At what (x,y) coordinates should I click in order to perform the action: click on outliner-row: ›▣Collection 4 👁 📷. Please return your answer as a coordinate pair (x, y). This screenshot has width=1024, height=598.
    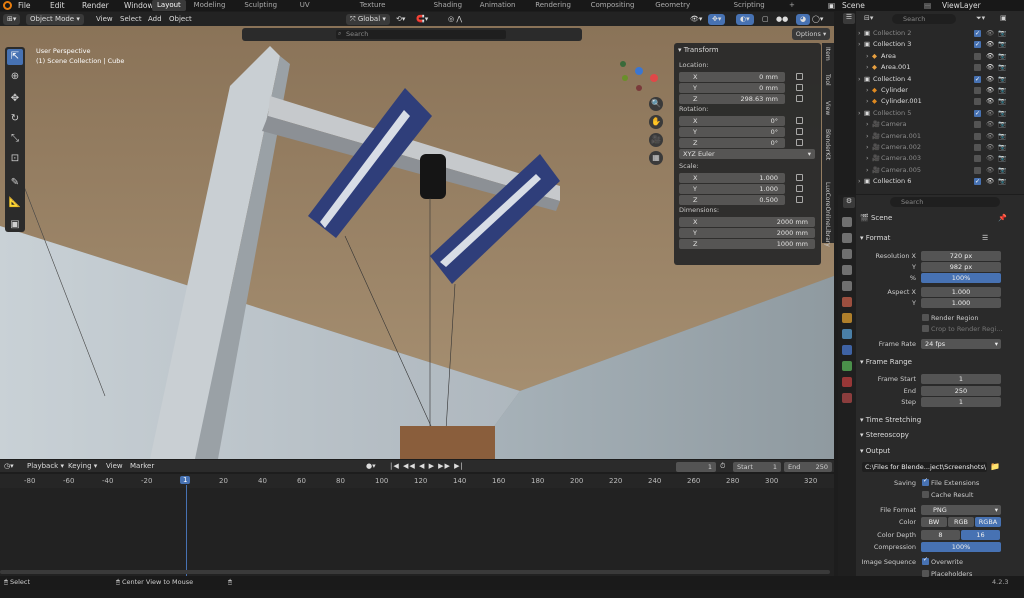
    Looking at the image, I should click on (940, 79).